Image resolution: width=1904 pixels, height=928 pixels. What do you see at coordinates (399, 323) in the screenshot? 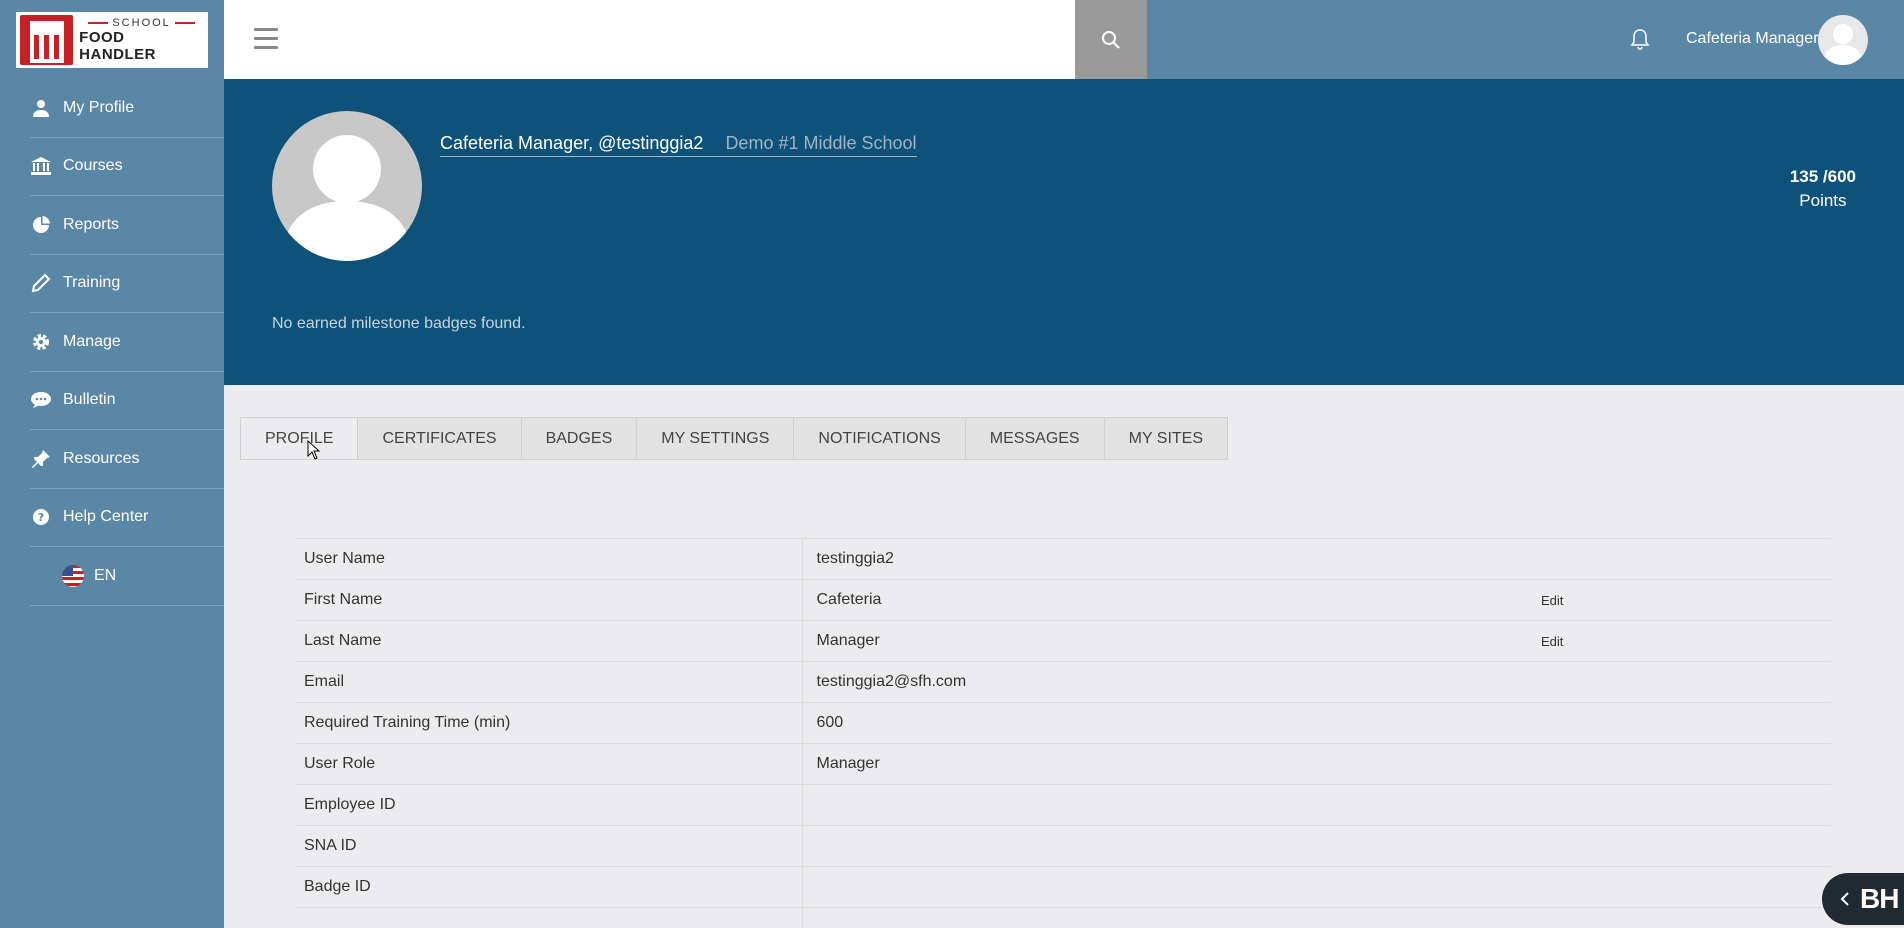
I see `badges-message: No earned milestone badges found.` at bounding box center [399, 323].